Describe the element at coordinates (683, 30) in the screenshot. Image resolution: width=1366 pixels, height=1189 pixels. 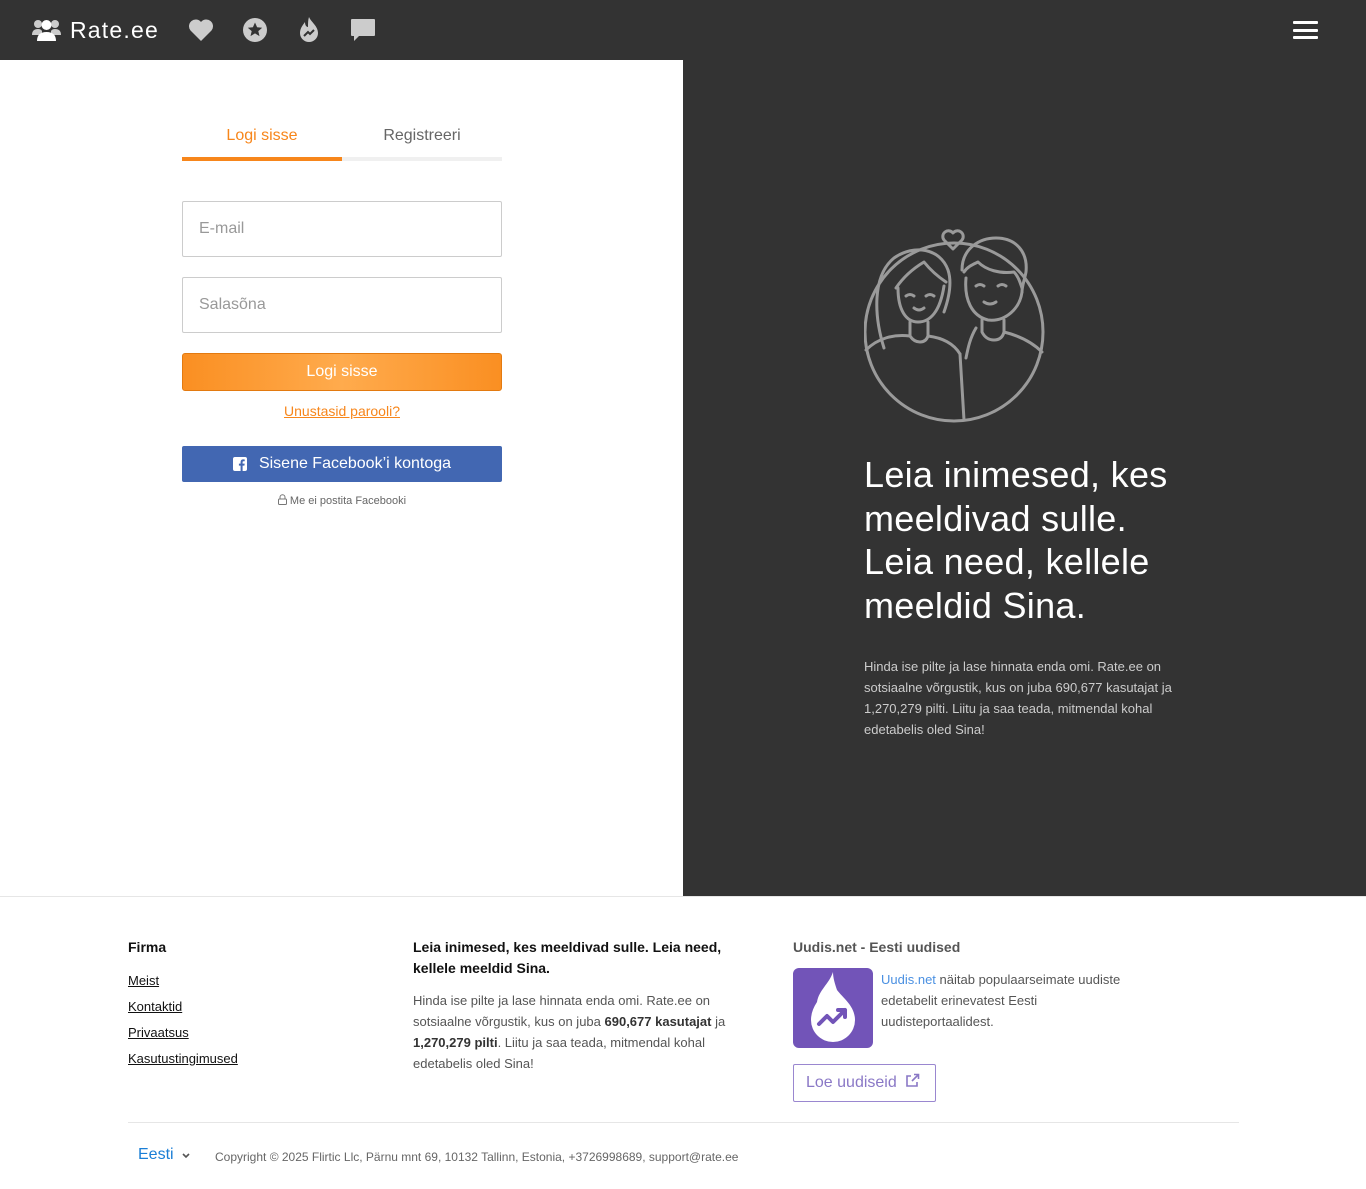
I see `top-navbar: Rate.ee` at that location.